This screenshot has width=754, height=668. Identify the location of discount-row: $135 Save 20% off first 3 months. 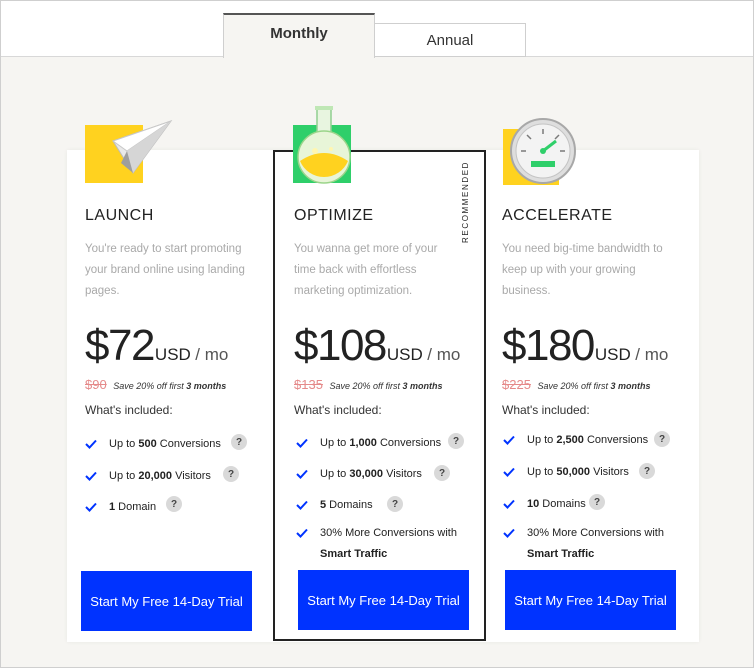
(368, 384).